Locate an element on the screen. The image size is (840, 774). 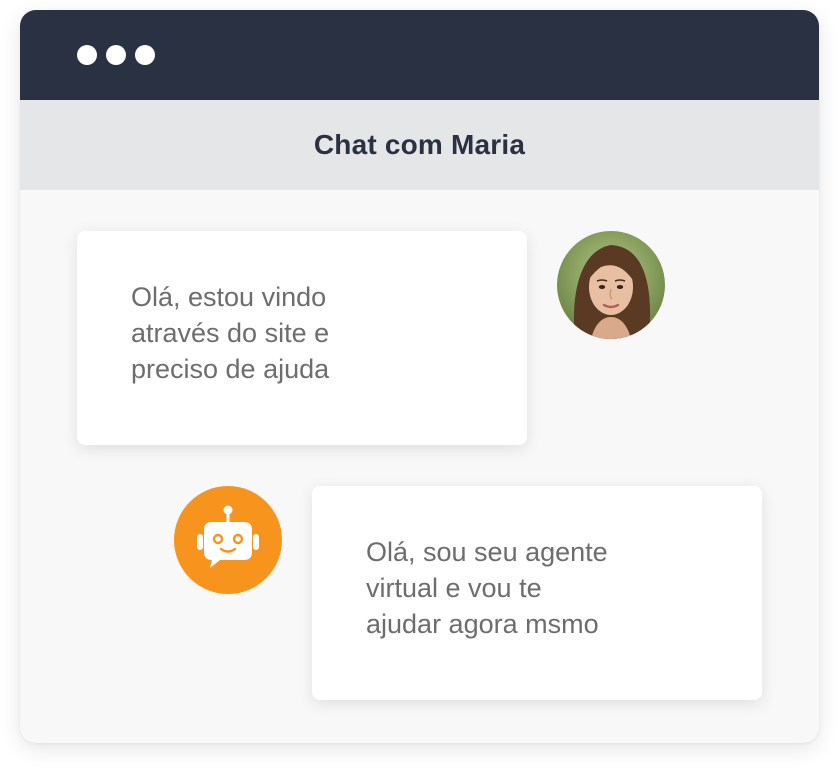
message-line: Olá, sou seu agente is located at coordinates (487, 552).